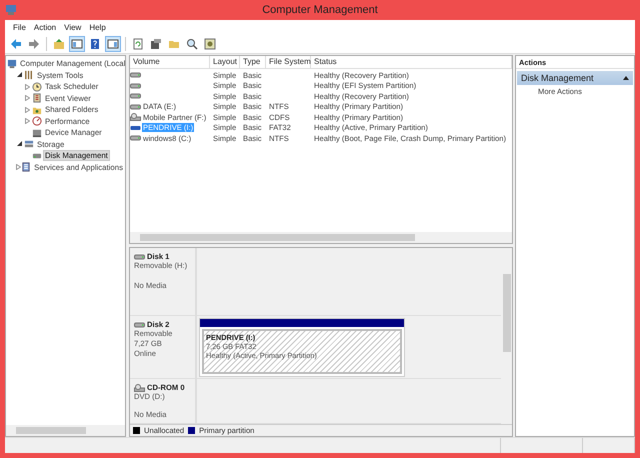 The width and height of the screenshot is (640, 458). Describe the element at coordinates (135, 128) in the screenshot. I see `usb-drive-icon` at that location.